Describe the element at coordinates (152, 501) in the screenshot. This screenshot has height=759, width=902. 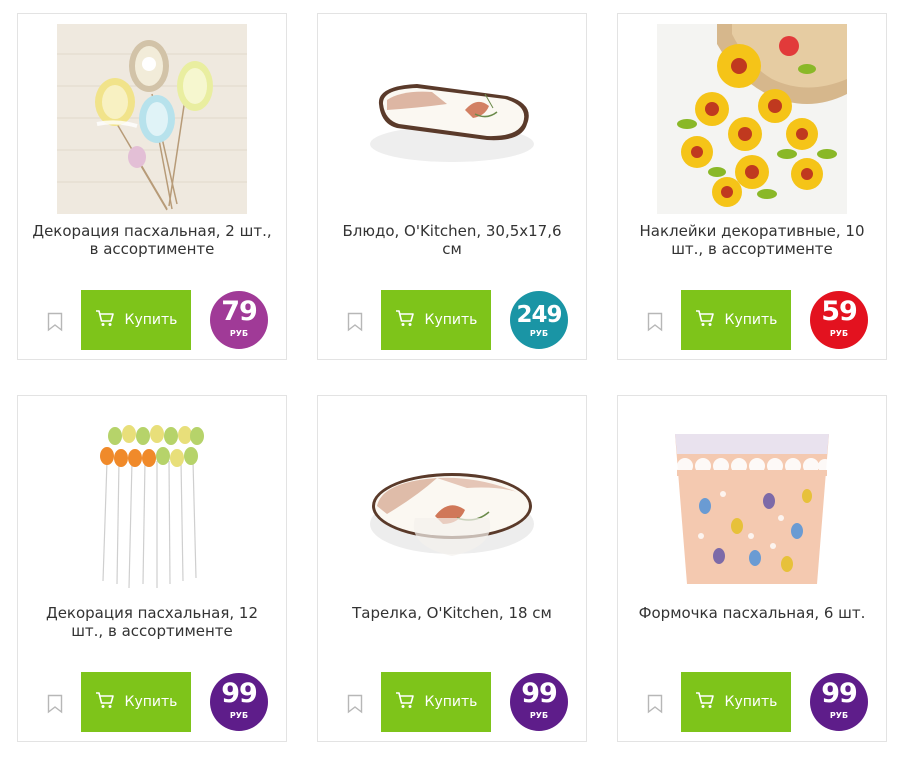
I see `egg-picks-image` at that location.